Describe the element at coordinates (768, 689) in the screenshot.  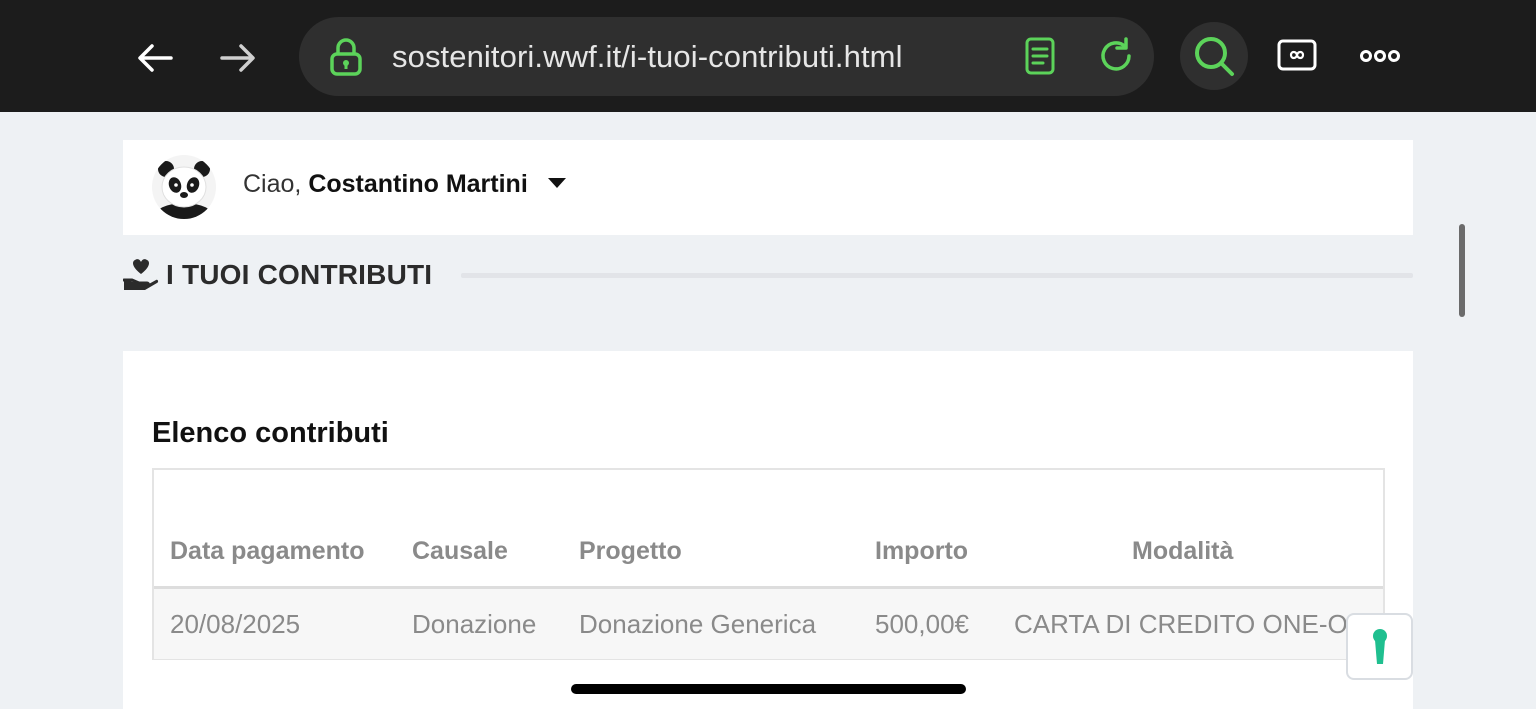
I see `home-indicator` at that location.